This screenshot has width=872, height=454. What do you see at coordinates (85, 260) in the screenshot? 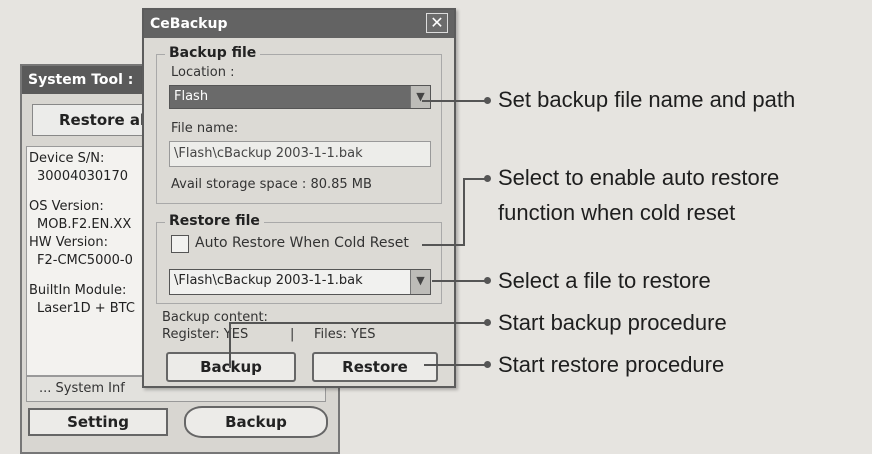
I see `hw-version-value: F2-CMC5000-0` at bounding box center [85, 260].